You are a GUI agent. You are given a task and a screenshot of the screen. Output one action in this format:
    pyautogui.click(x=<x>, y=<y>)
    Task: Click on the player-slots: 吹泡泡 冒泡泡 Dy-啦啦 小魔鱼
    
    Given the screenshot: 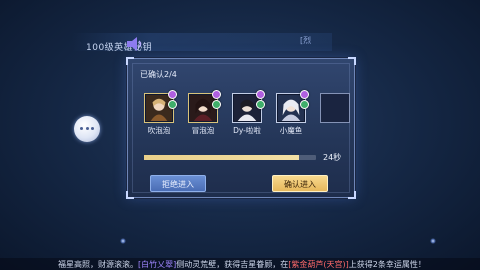 What is the action you would take?
    pyautogui.click(x=245, y=112)
    